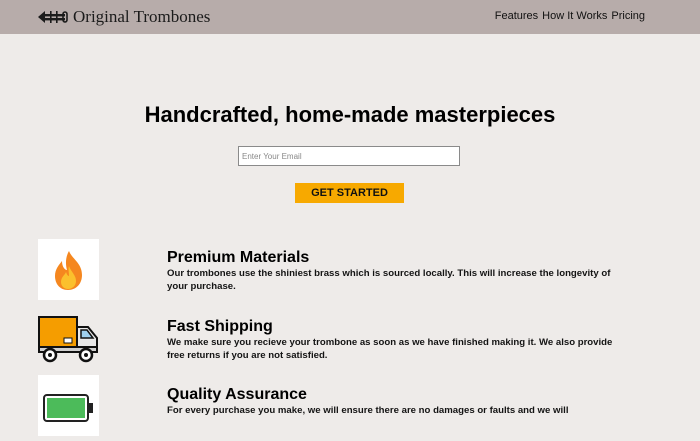 The image size is (700, 441). I want to click on feature-title: Quality Assurance, so click(237, 394).